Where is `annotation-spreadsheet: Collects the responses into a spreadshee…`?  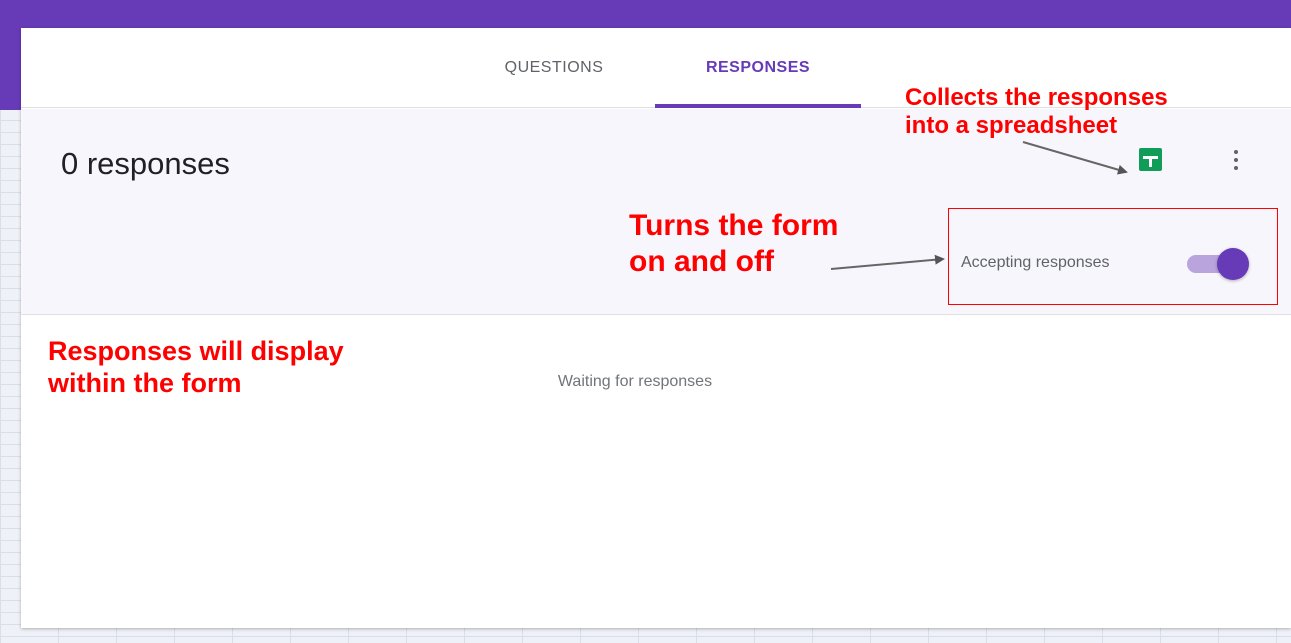 annotation-spreadsheet: Collects the responses into a spreadshee… is located at coordinates (1036, 112).